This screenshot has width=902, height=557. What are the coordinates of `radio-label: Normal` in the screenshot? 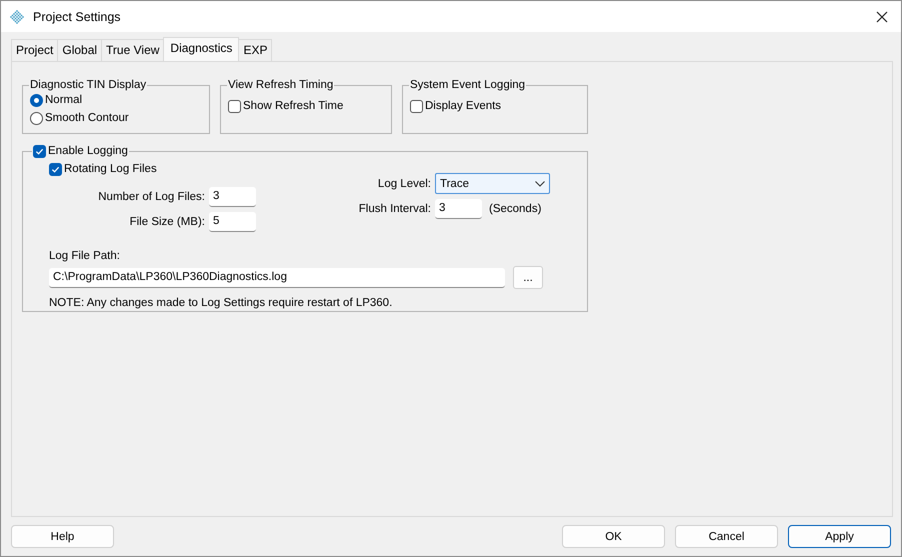 It's located at (63, 100).